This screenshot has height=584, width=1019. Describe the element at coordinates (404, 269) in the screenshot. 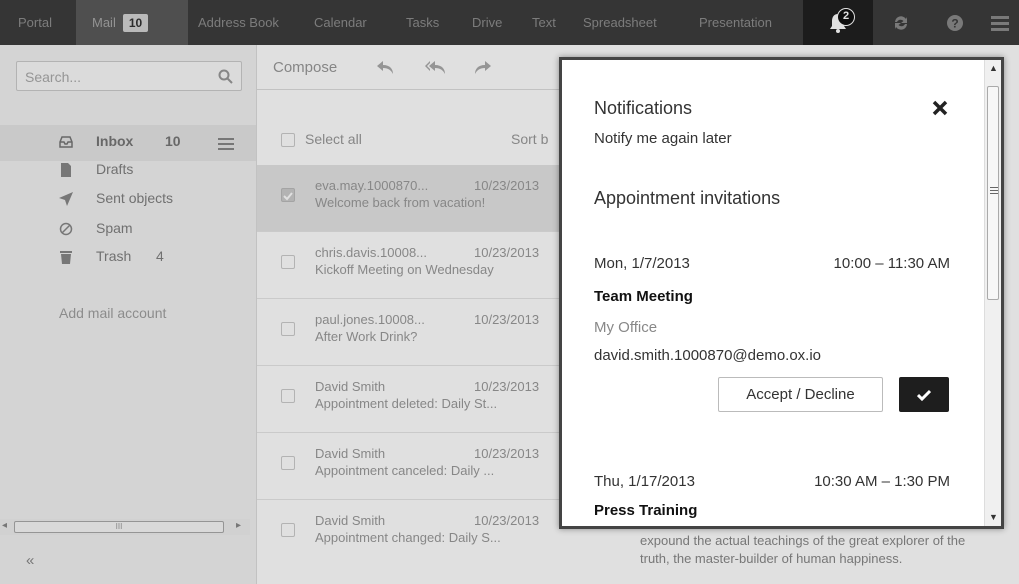

I see `mail-subject: Kickoff Meeting on Wednesday` at that location.